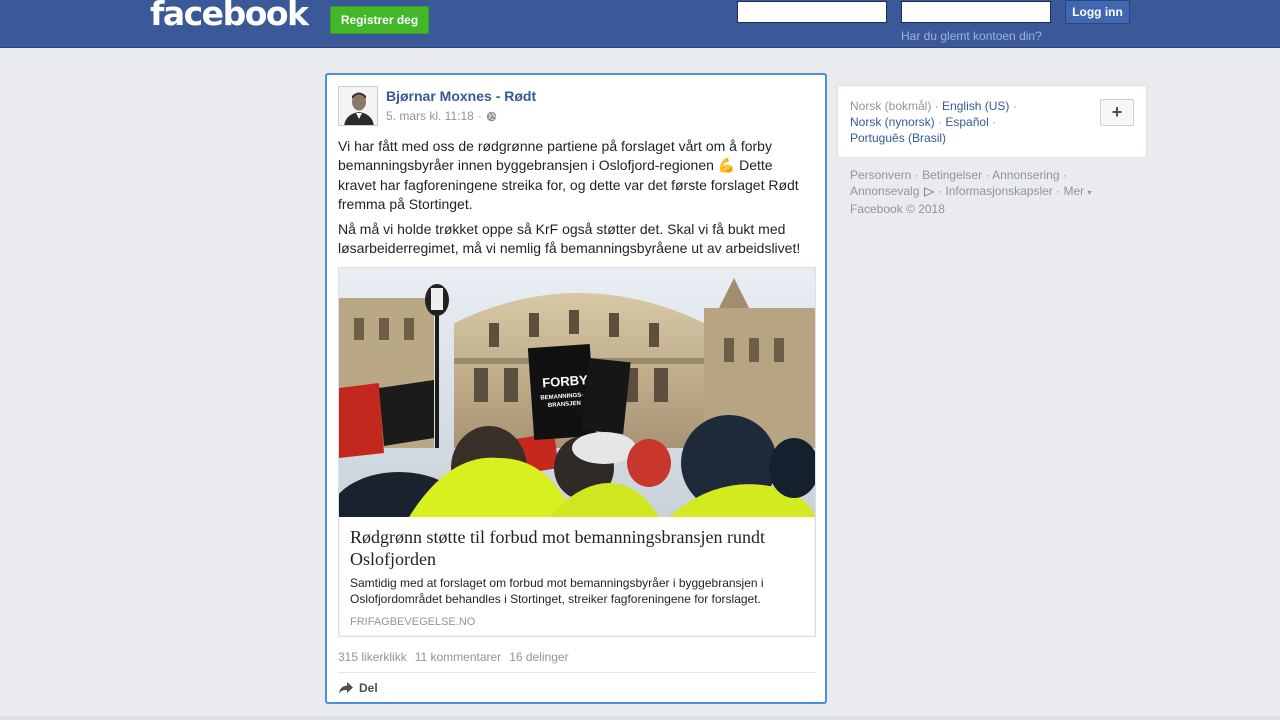  Describe the element at coordinates (975, 106) in the screenshot. I see `language-english-link: English (US)` at that location.